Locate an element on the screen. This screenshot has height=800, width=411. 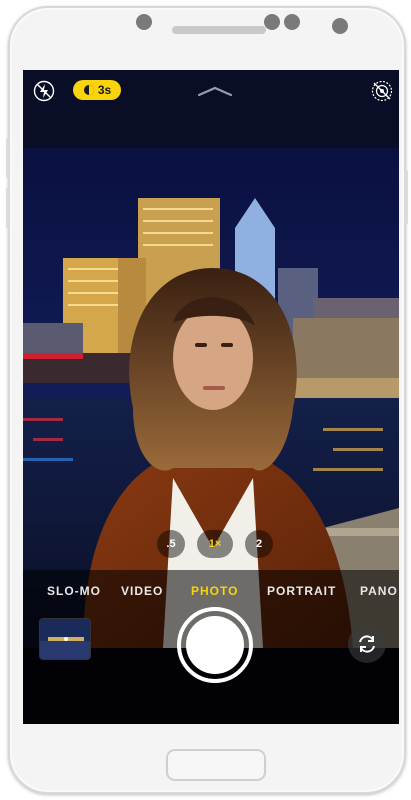
camera-flip-icon is located at coordinates (367, 644).